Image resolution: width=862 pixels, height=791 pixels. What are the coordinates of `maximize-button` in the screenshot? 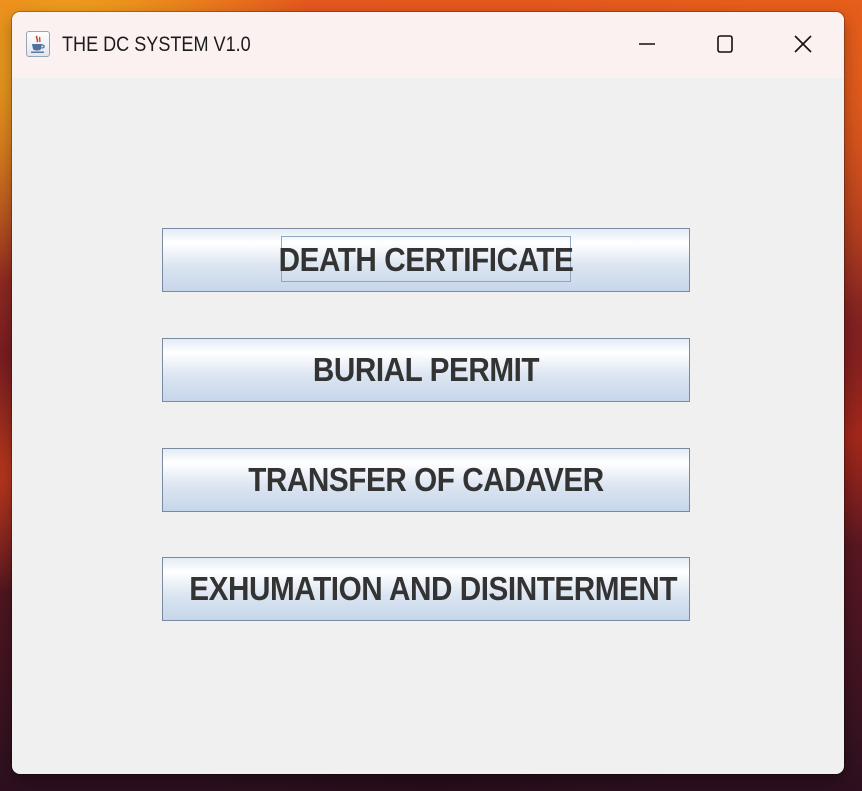 It's located at (725, 44).